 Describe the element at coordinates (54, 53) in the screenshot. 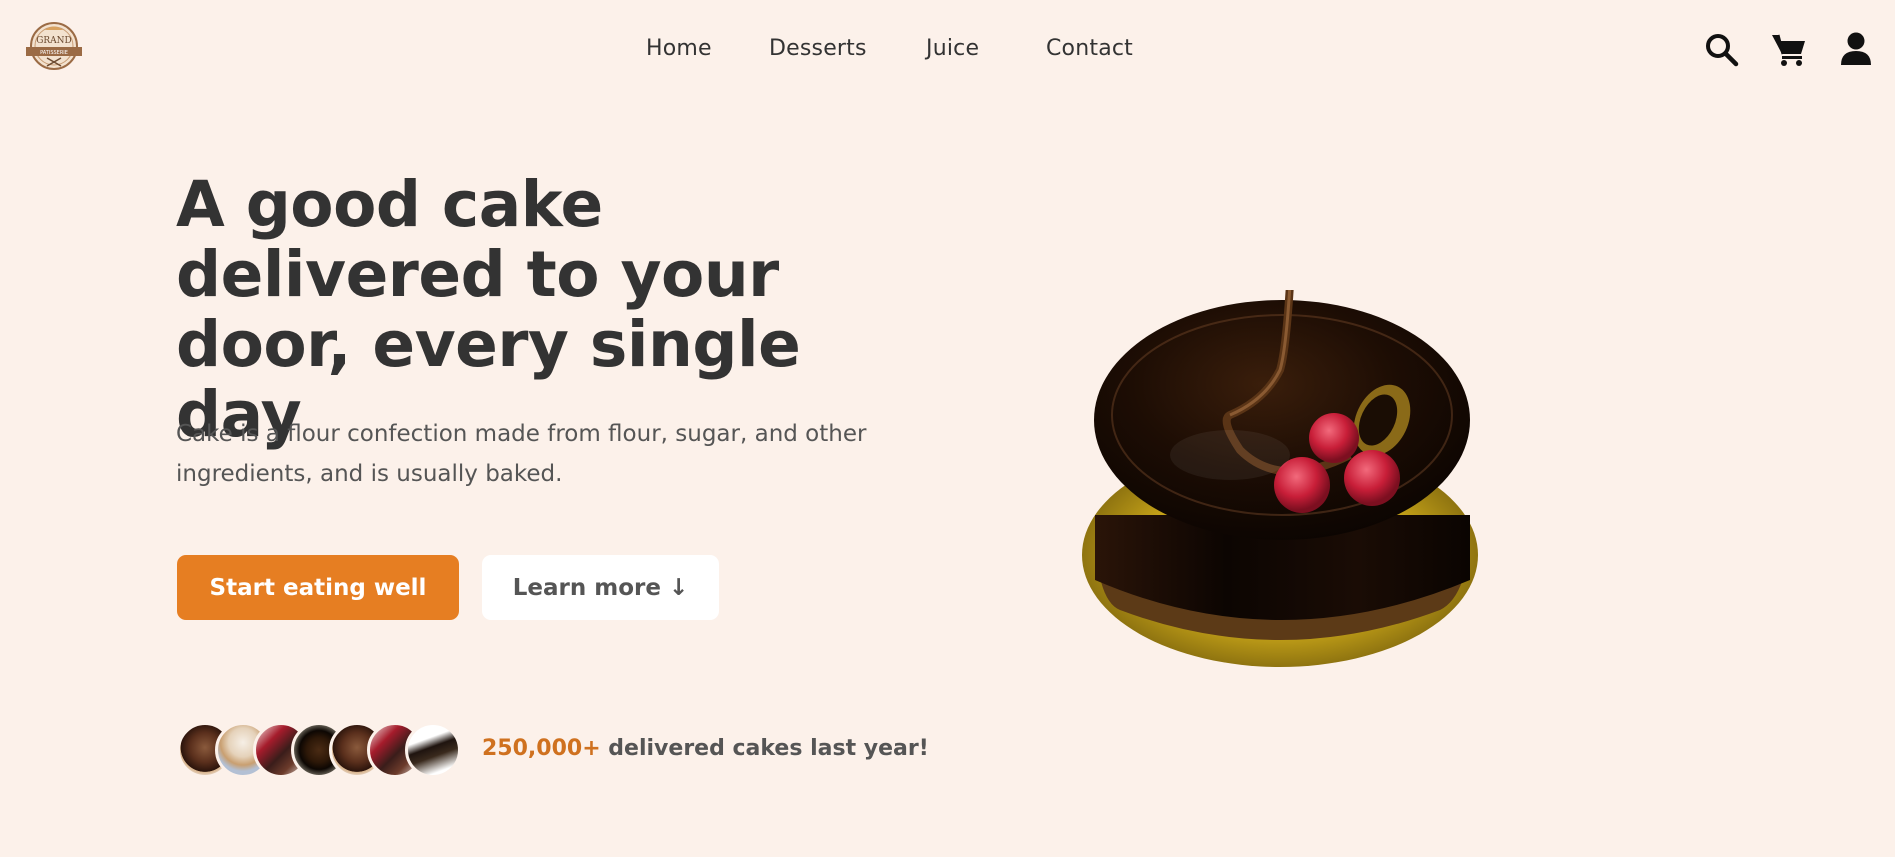

I see `svg-text: PATISSERIE` at that location.